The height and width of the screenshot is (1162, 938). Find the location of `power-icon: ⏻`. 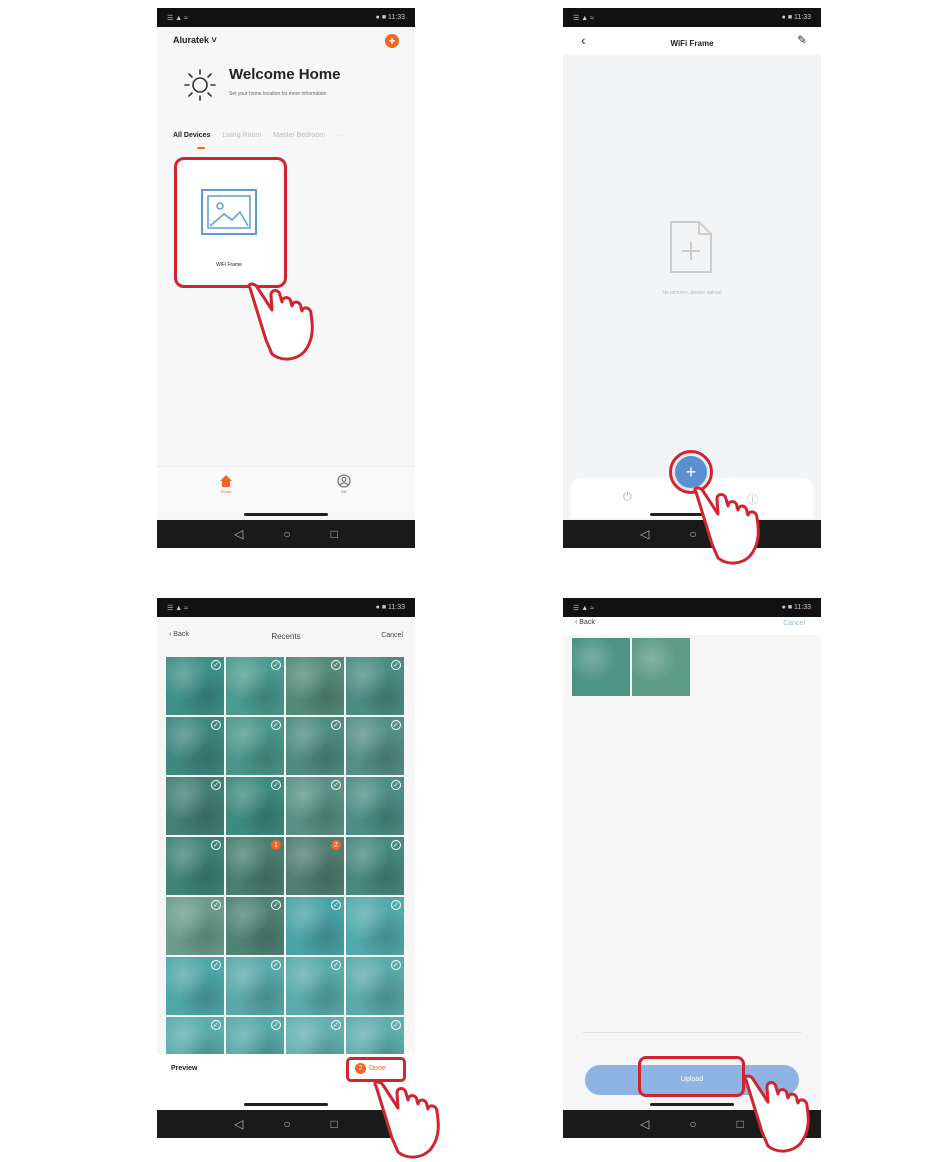

power-icon: ⏻ is located at coordinates (627, 497).